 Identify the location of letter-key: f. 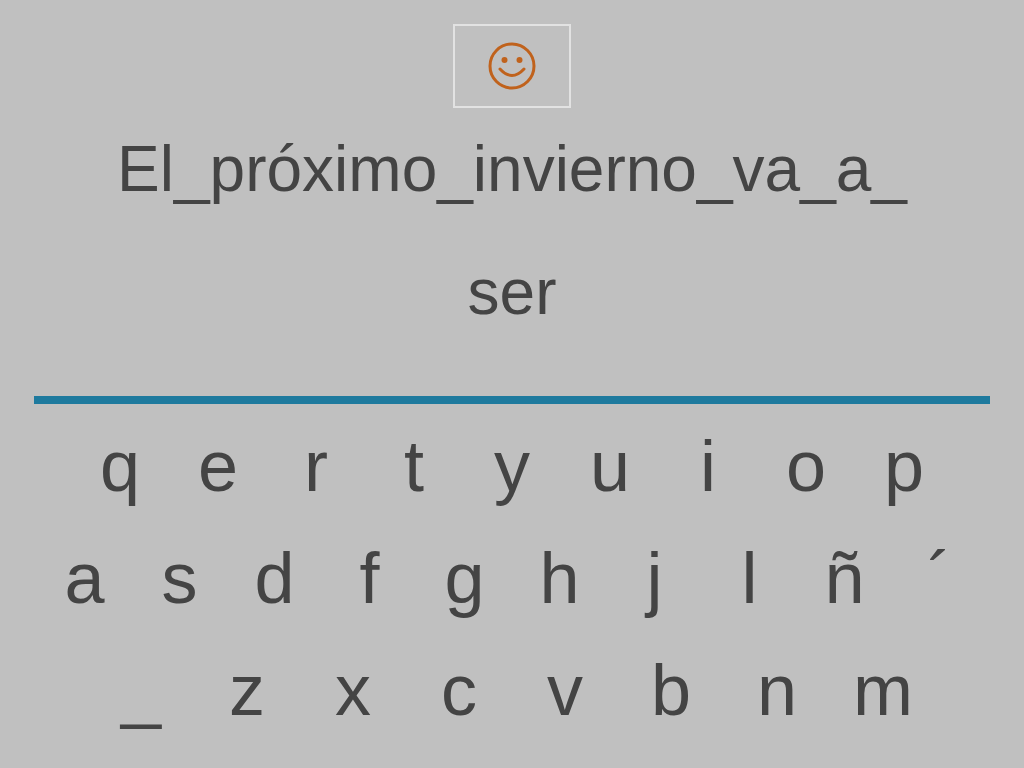
(369, 578).